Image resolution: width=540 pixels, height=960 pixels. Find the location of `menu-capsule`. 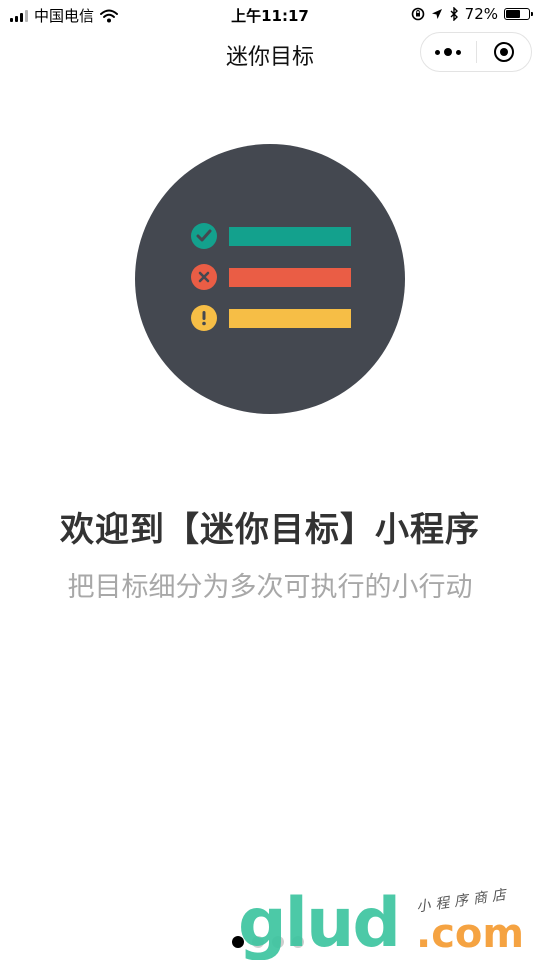

menu-capsule is located at coordinates (476, 52).